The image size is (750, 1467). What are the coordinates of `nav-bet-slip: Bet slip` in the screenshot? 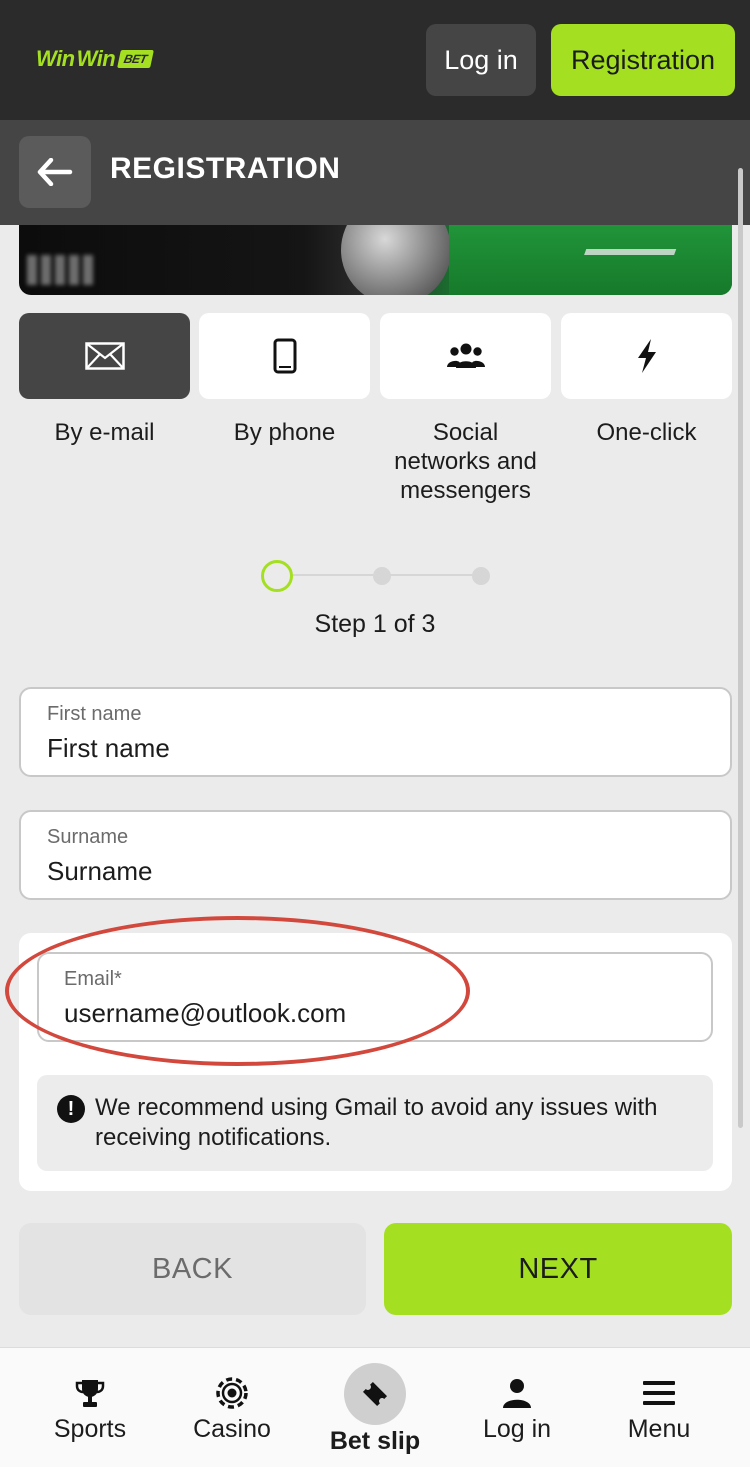 It's located at (375, 1407).